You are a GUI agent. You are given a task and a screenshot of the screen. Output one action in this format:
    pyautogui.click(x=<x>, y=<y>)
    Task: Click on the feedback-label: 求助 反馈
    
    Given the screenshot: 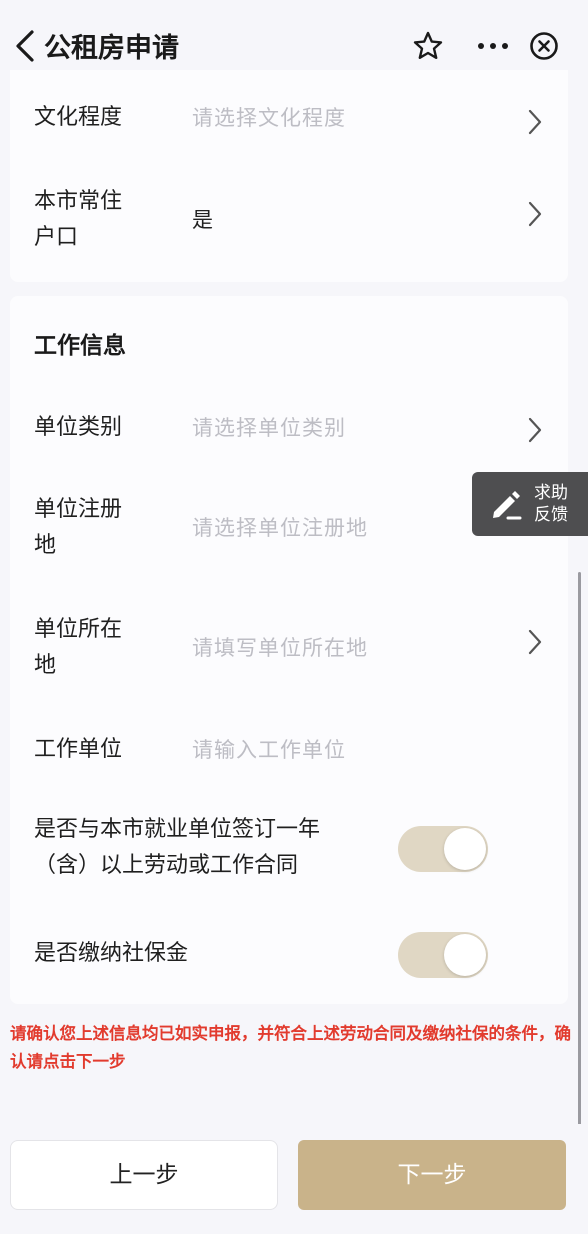 What is the action you would take?
    pyautogui.click(x=551, y=504)
    